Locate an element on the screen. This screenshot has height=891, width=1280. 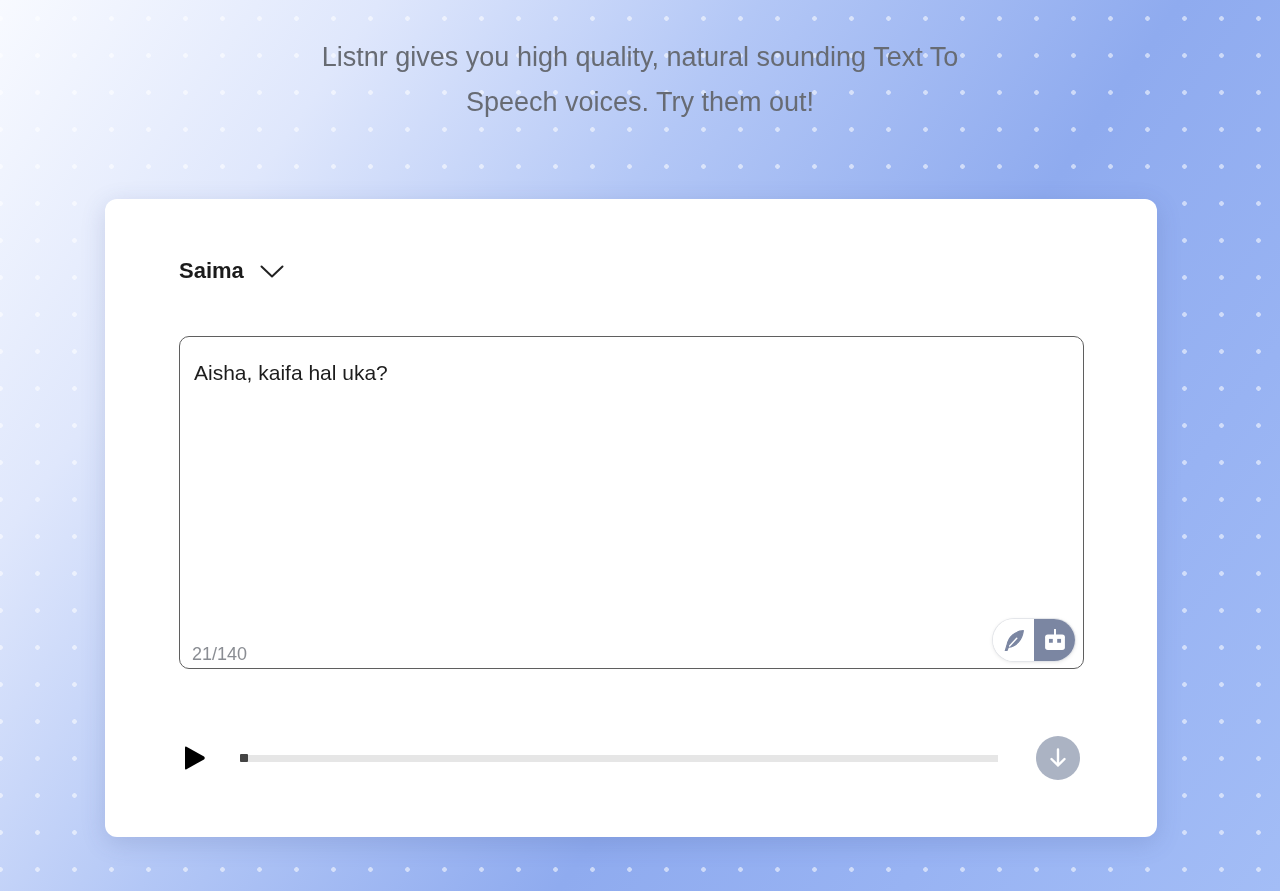
download-icon is located at coordinates (1058, 758).